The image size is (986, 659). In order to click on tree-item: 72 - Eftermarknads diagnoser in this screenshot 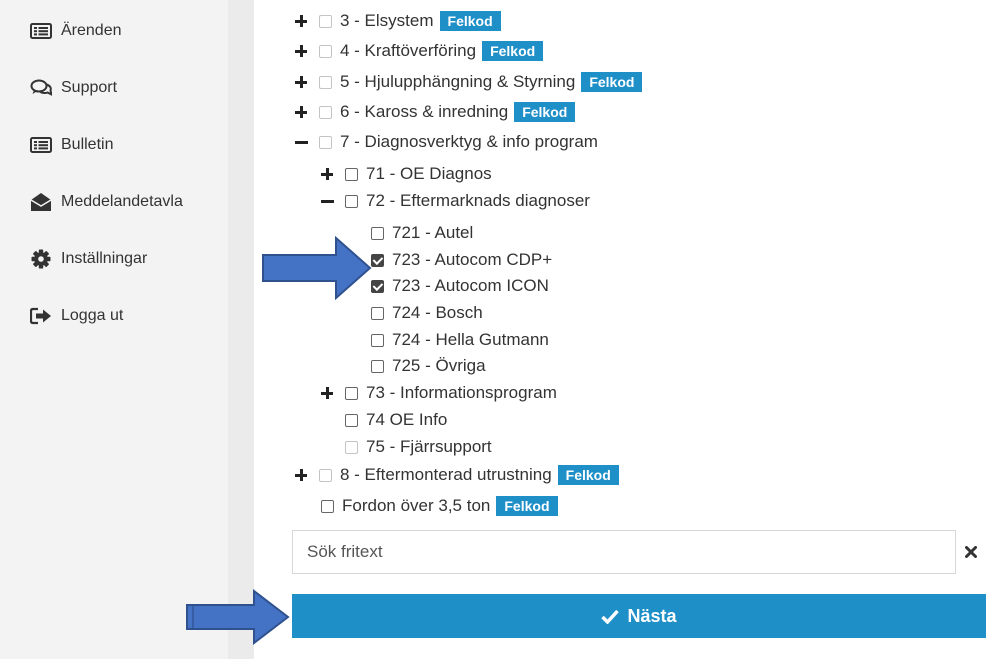, I will do `click(455, 201)`.